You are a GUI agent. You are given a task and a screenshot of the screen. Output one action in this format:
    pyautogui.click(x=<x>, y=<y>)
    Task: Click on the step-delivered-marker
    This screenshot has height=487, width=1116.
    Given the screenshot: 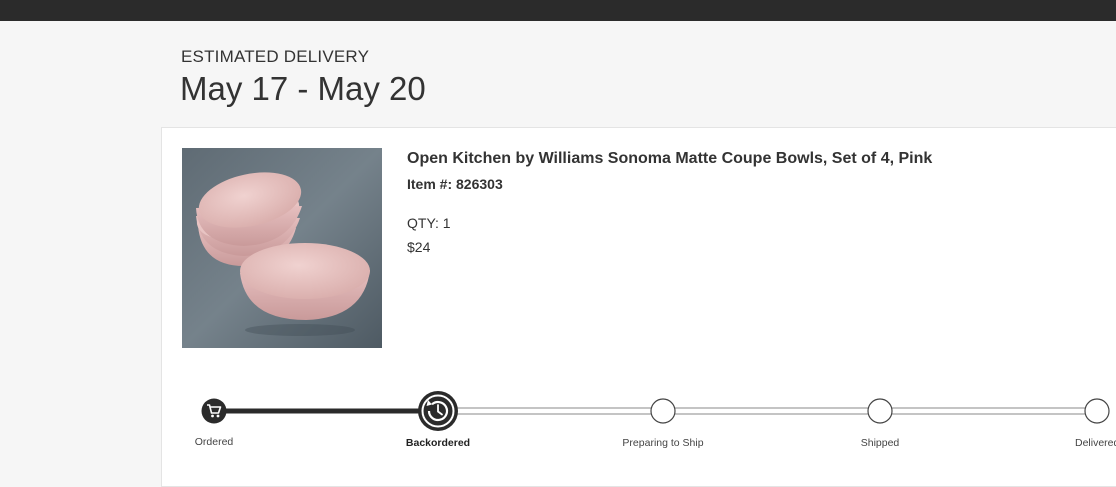 What is the action you would take?
    pyautogui.click(x=1097, y=411)
    